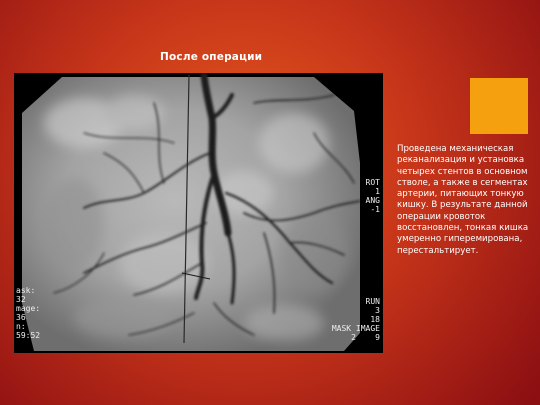 The image size is (540, 405). What do you see at coordinates (377, 191) in the screenshot?
I see `overlay-label: 1` at bounding box center [377, 191].